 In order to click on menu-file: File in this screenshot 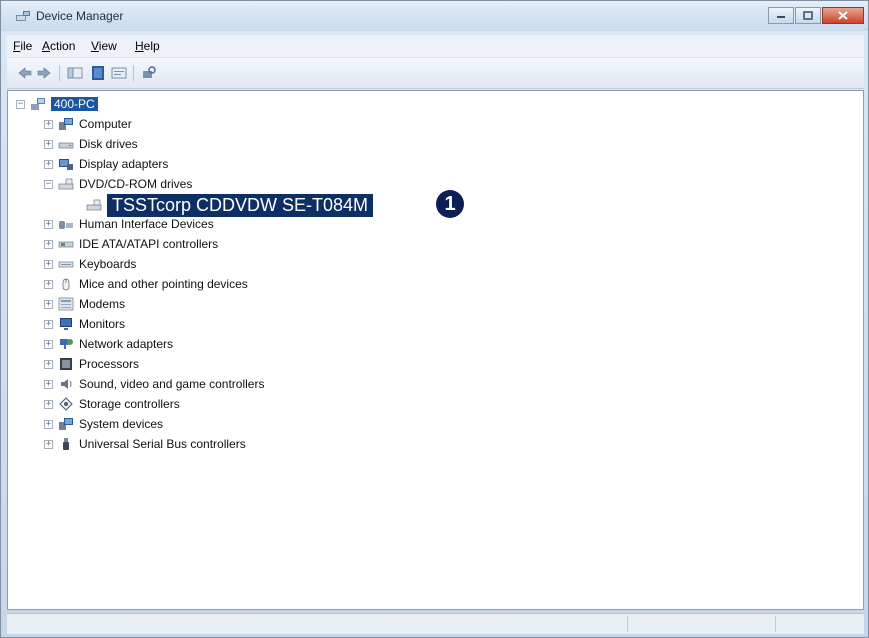, I will do `click(22, 46)`.